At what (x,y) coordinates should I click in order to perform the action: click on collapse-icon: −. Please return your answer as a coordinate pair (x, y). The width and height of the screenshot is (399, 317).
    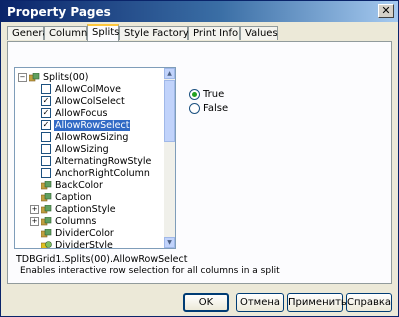
    Looking at the image, I should click on (22, 77).